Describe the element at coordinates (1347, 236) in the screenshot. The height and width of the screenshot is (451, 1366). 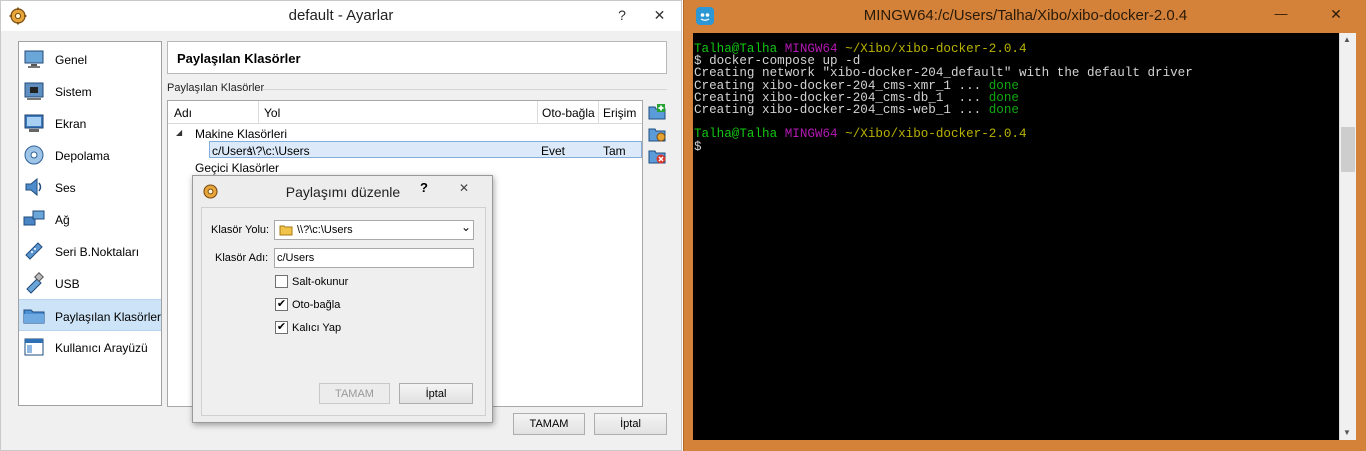
I see `terminal-scrollbar: ▲ ▼` at that location.